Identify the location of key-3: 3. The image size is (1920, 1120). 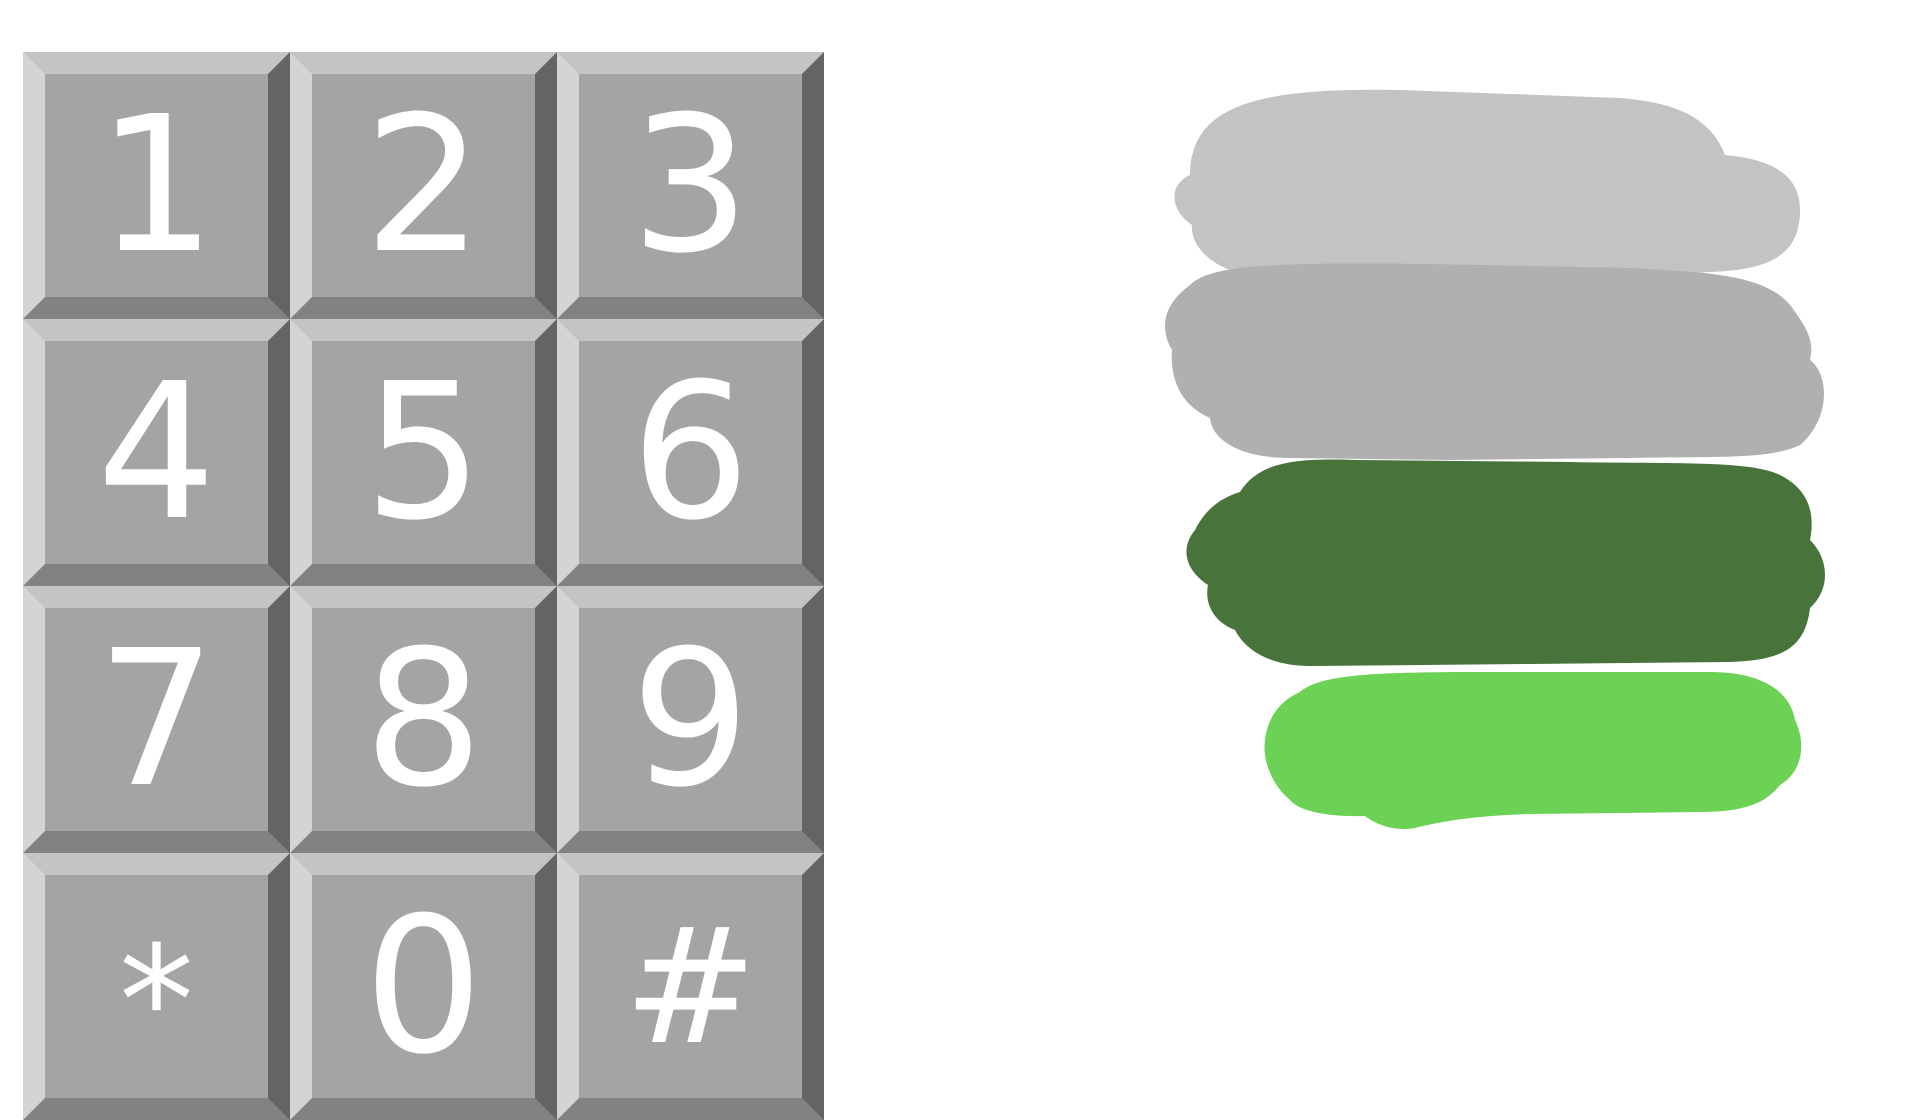
(690, 185).